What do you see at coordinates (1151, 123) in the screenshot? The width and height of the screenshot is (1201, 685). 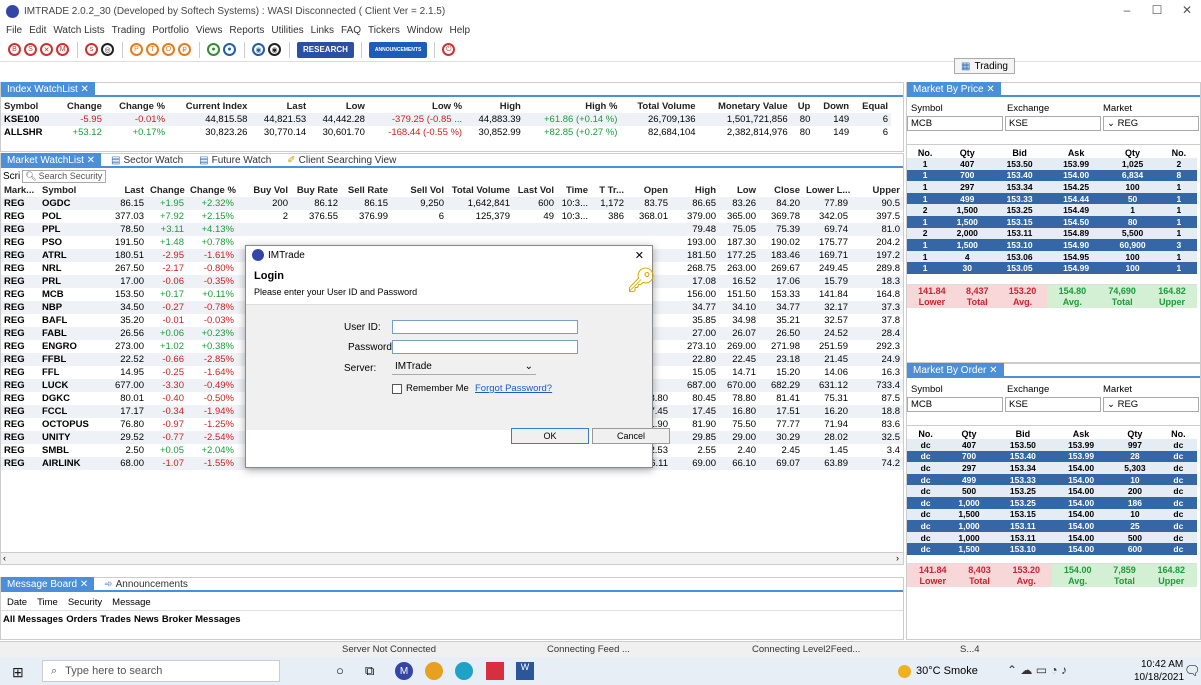 I see `mbp-market-select: ⌄ REG` at bounding box center [1151, 123].